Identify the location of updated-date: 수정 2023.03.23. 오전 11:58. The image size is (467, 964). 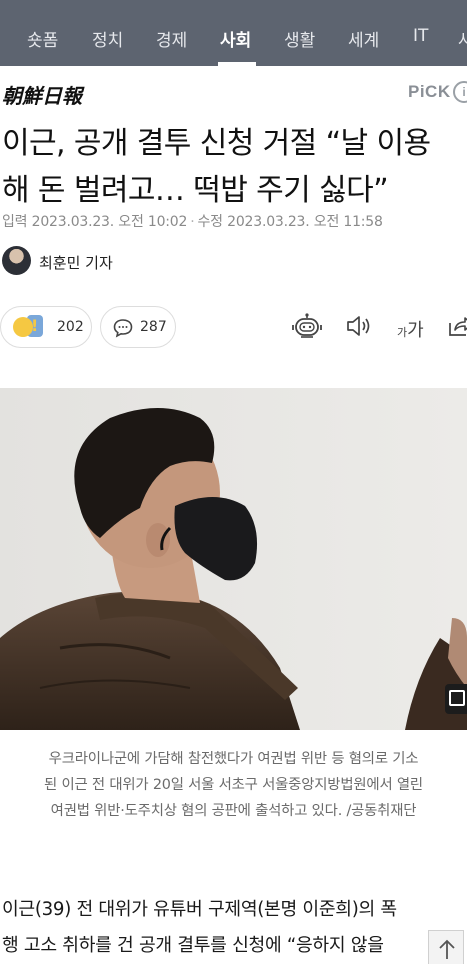
(290, 222).